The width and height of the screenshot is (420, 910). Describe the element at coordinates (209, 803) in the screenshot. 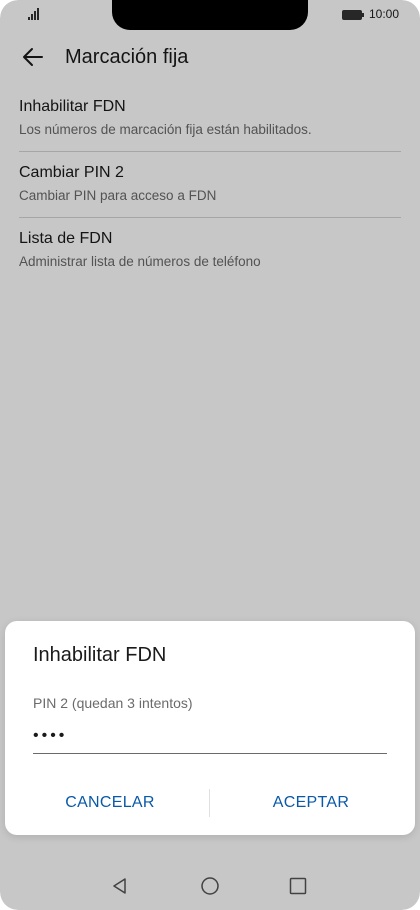

I see `button-divider` at that location.